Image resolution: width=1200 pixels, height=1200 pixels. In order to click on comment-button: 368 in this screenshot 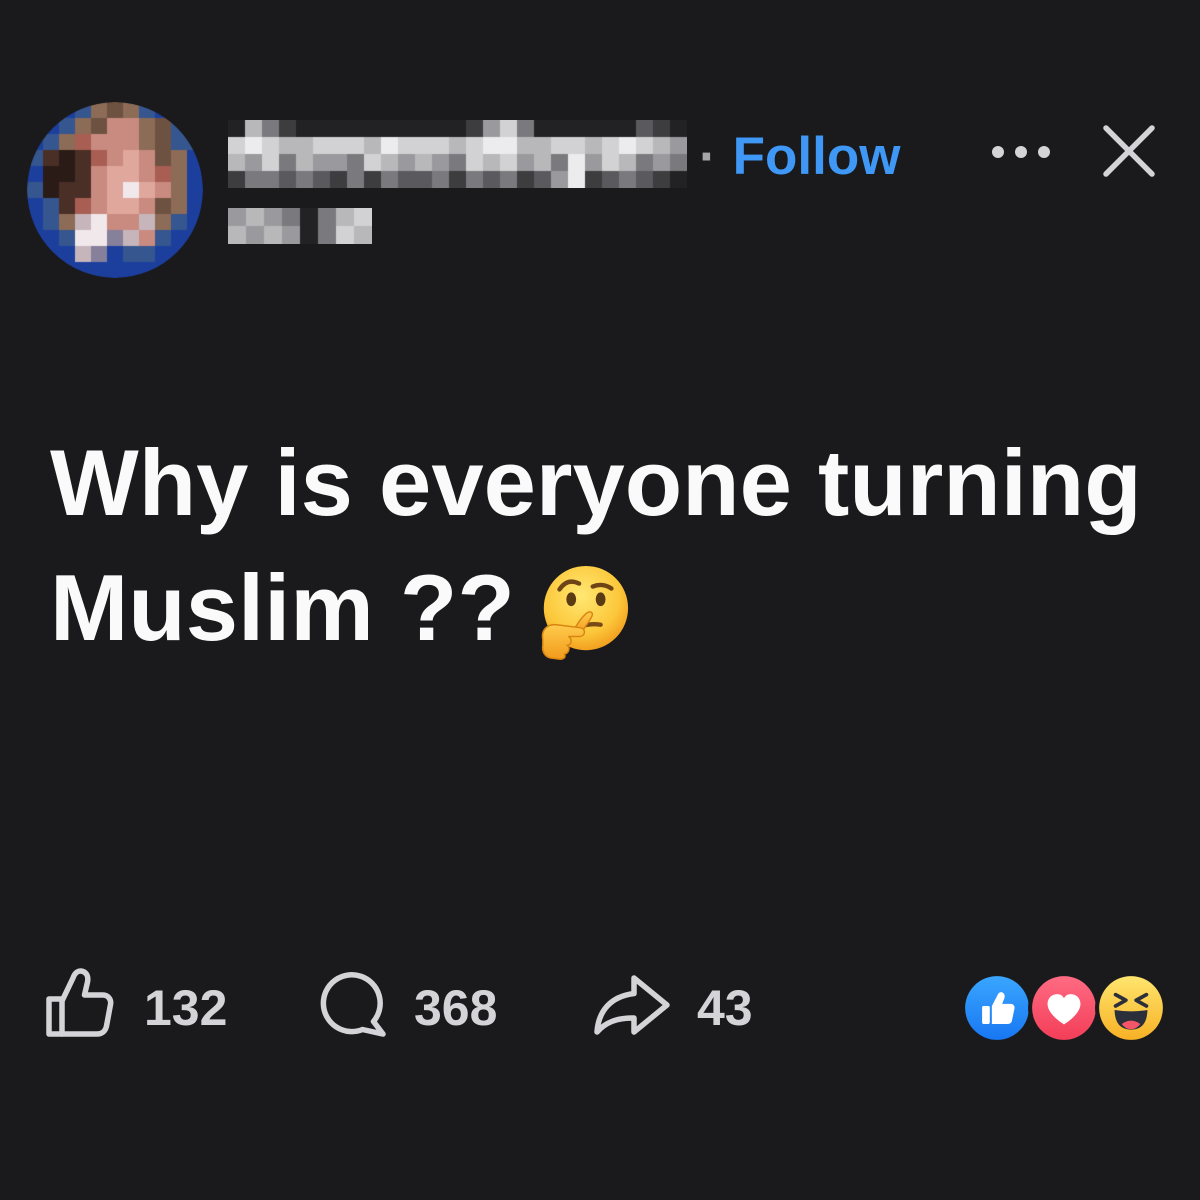, I will do `click(418, 1002)`.